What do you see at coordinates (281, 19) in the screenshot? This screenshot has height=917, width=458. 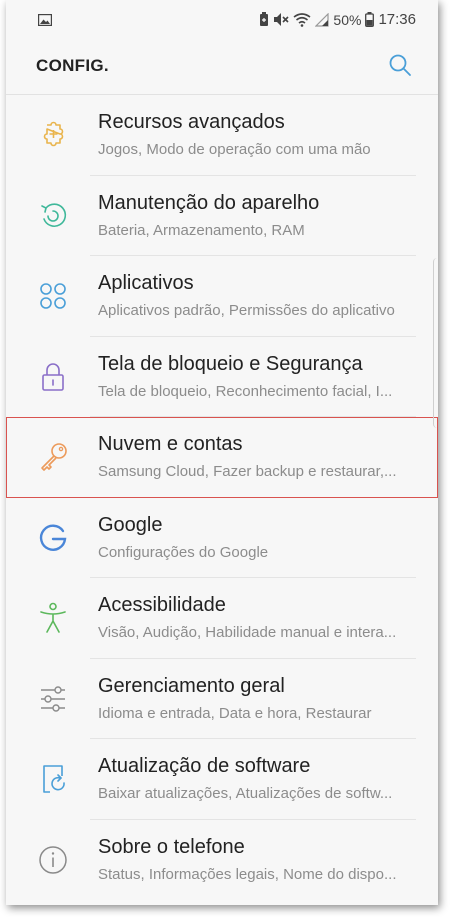 I see `mute-icon` at bounding box center [281, 19].